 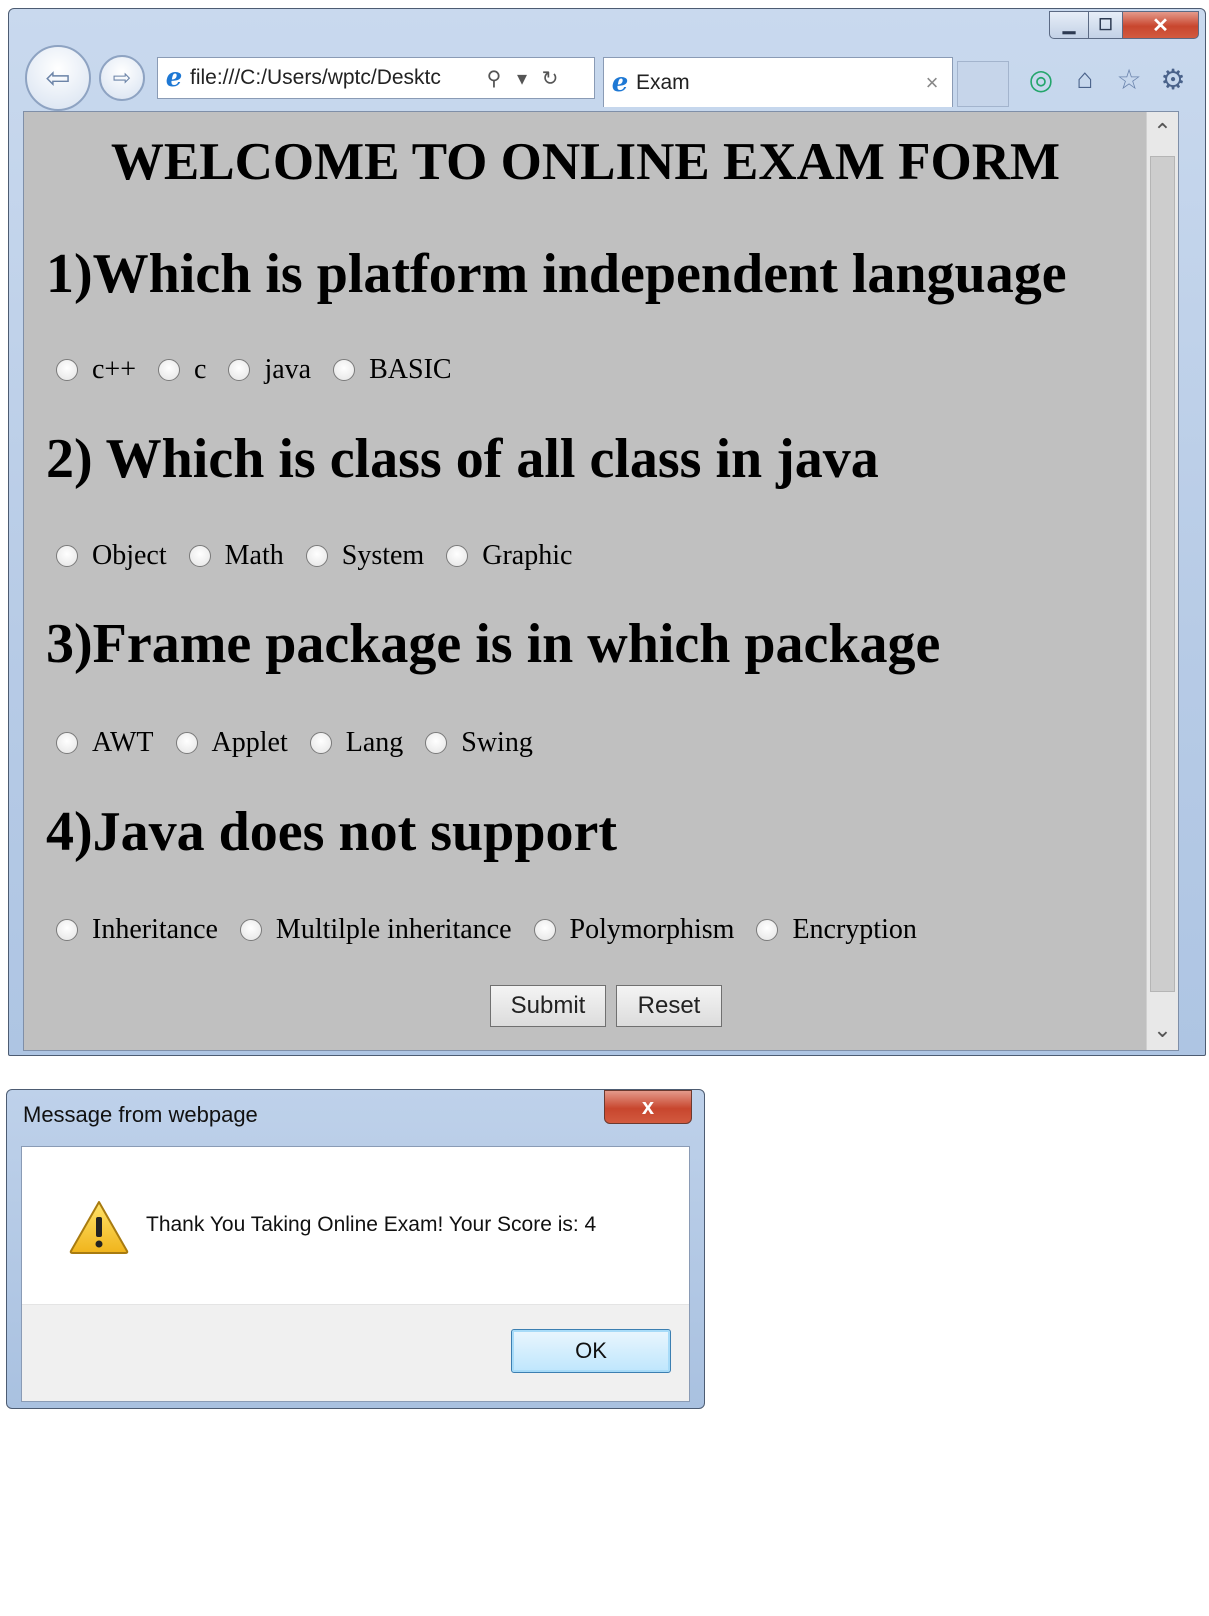 I want to click on close-icon: ×, so click(x=932, y=83).